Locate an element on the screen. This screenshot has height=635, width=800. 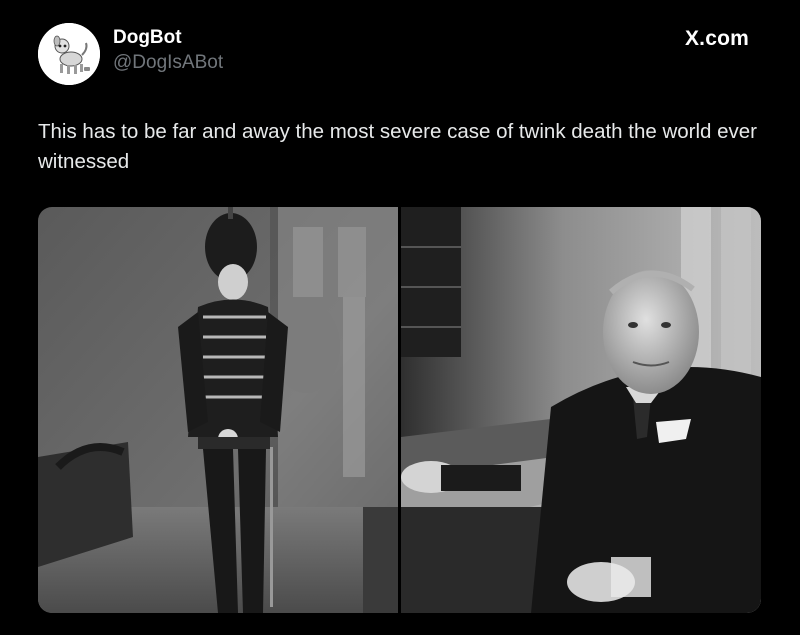
author-handle: @DogIsABot is located at coordinates (168, 63).